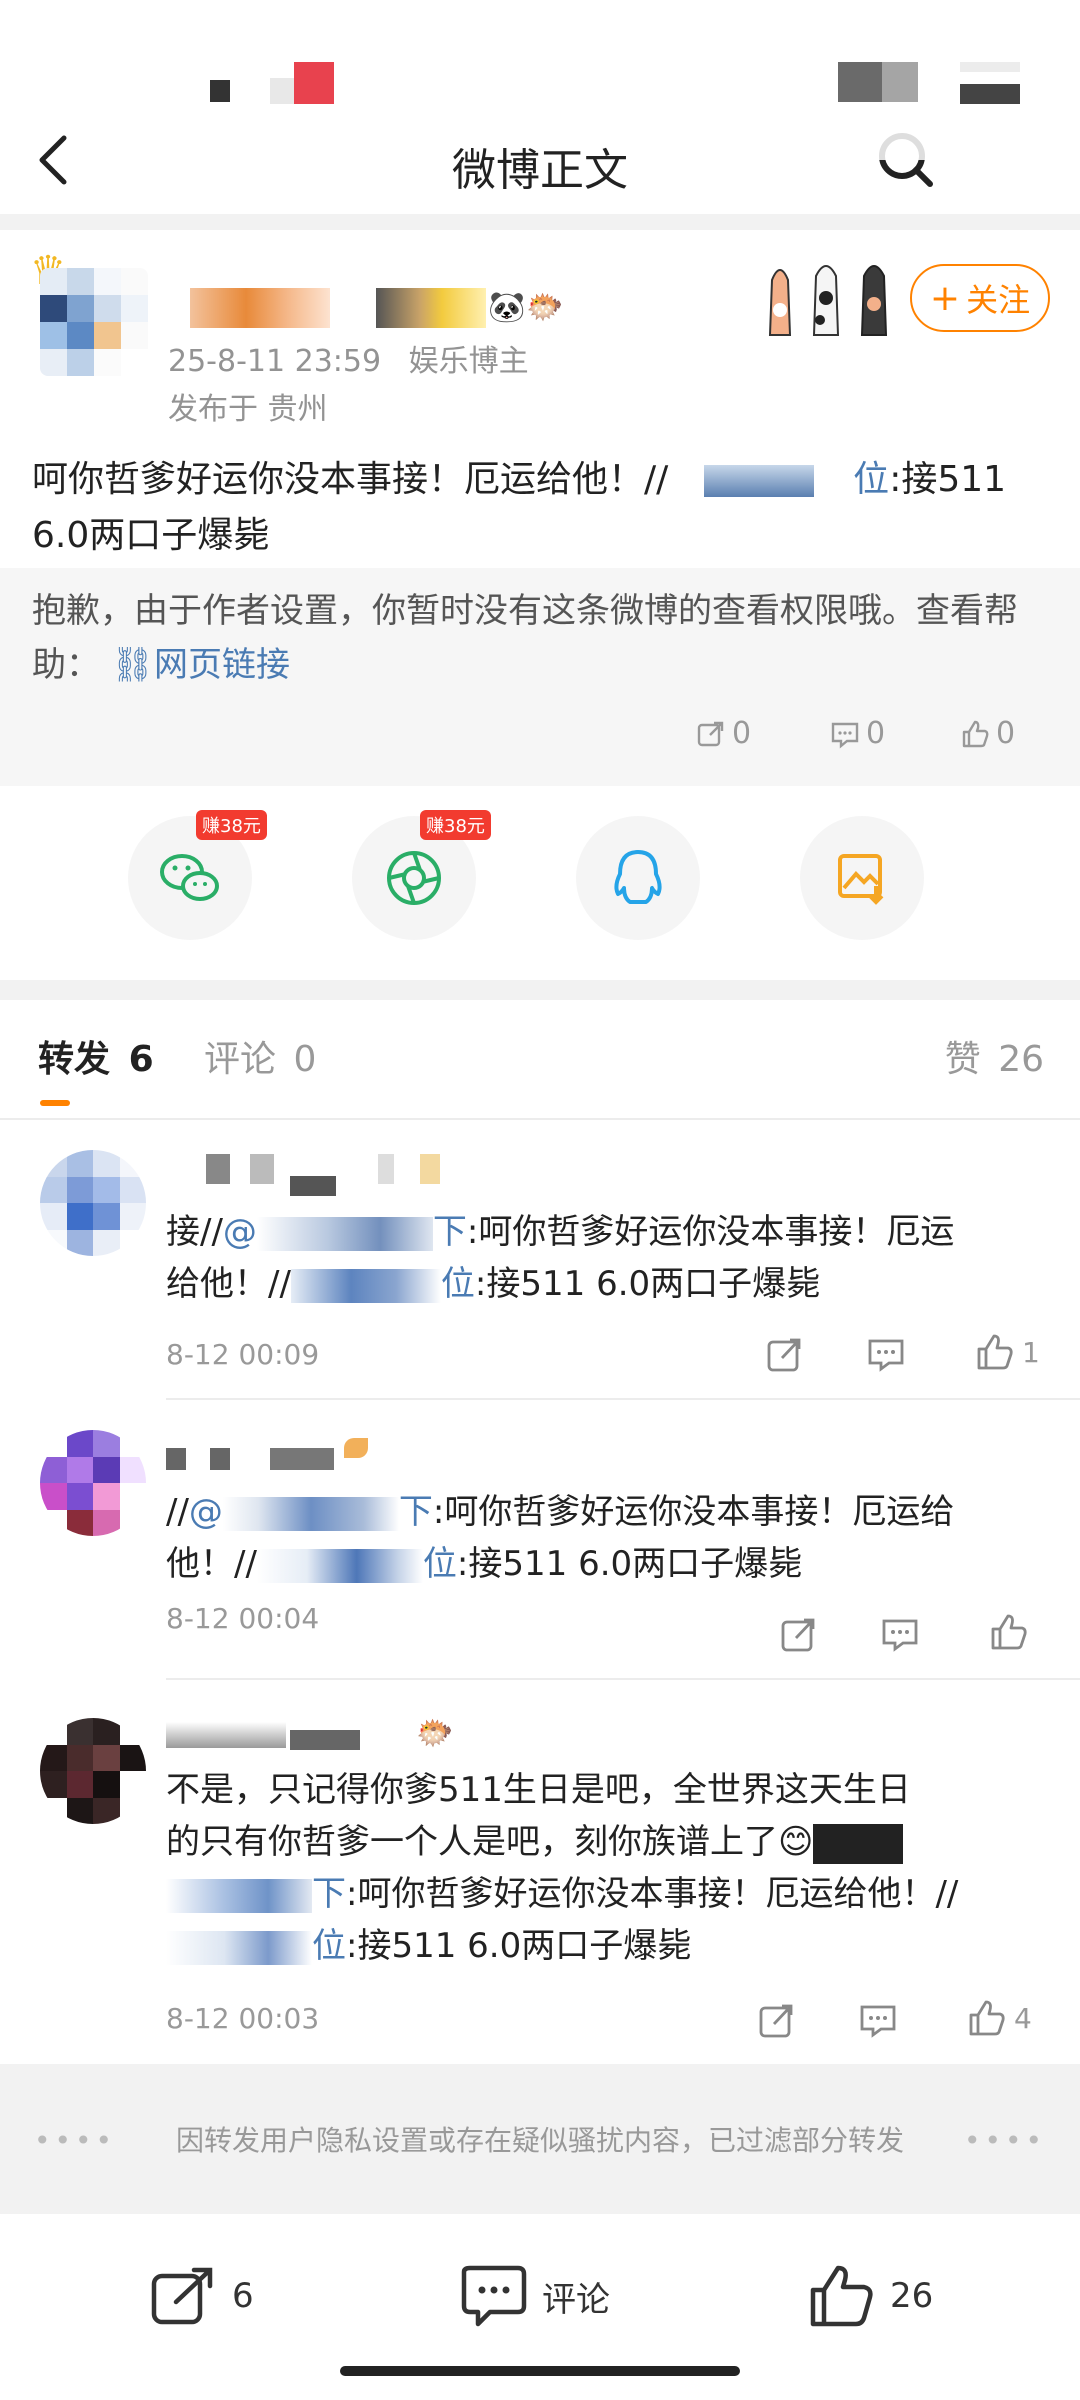  I want to click on home-indicator, so click(540, 2371).